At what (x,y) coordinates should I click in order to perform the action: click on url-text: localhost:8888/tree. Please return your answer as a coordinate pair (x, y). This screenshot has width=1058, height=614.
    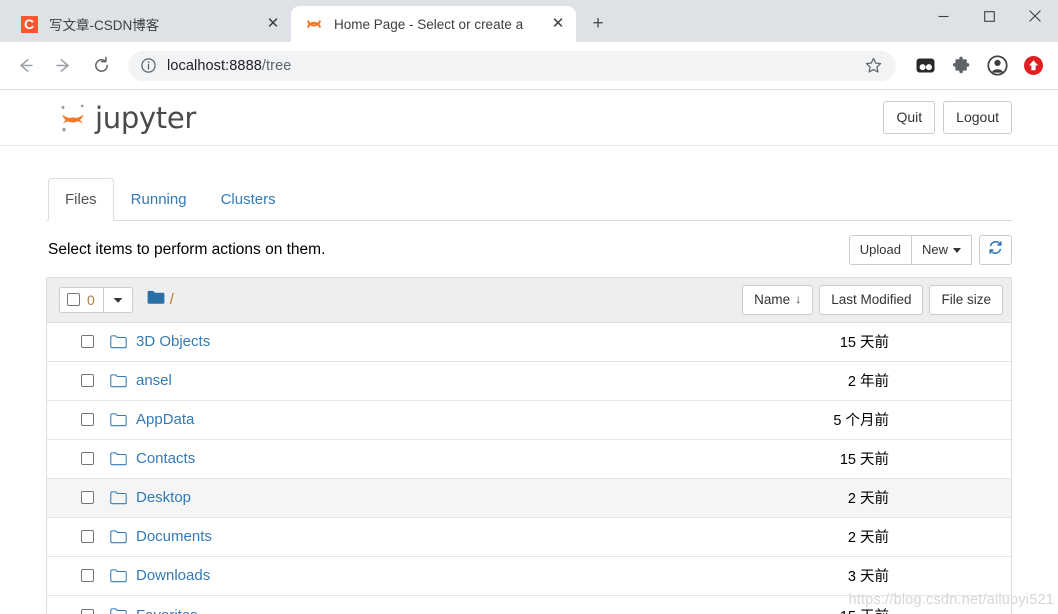
    Looking at the image, I should click on (512, 66).